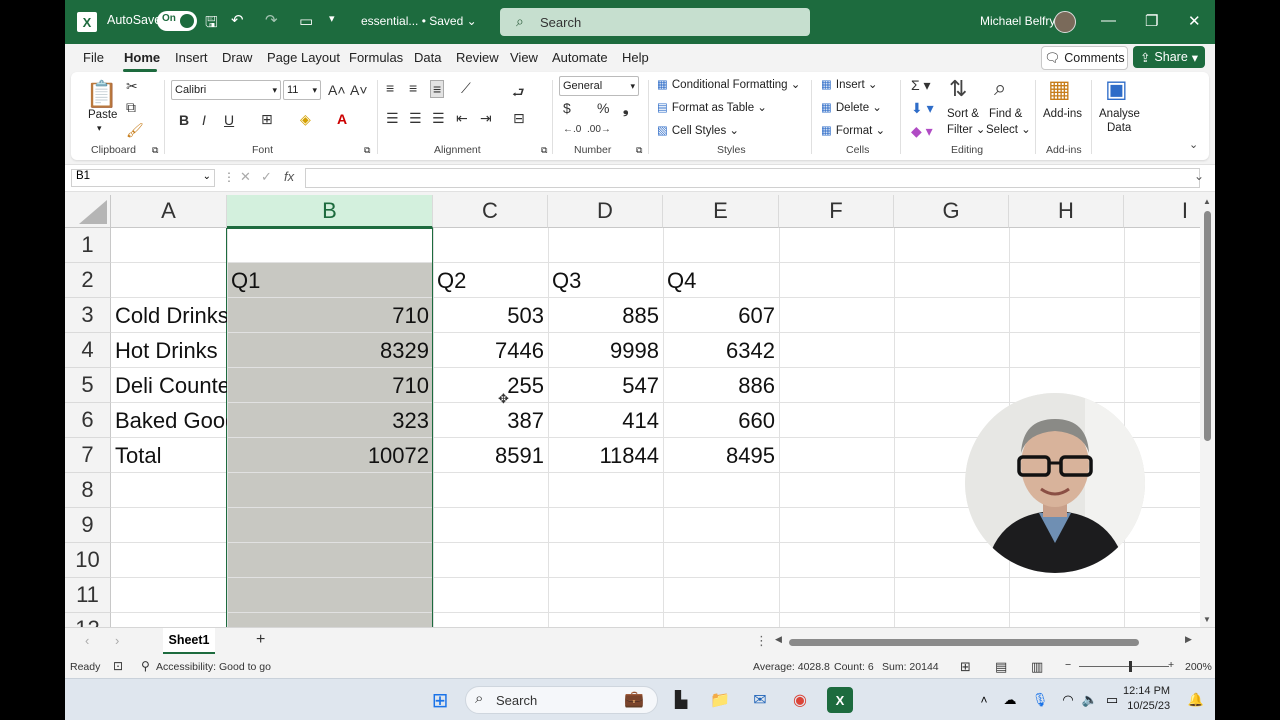  I want to click on file-explorer-icon: 📁, so click(720, 700).